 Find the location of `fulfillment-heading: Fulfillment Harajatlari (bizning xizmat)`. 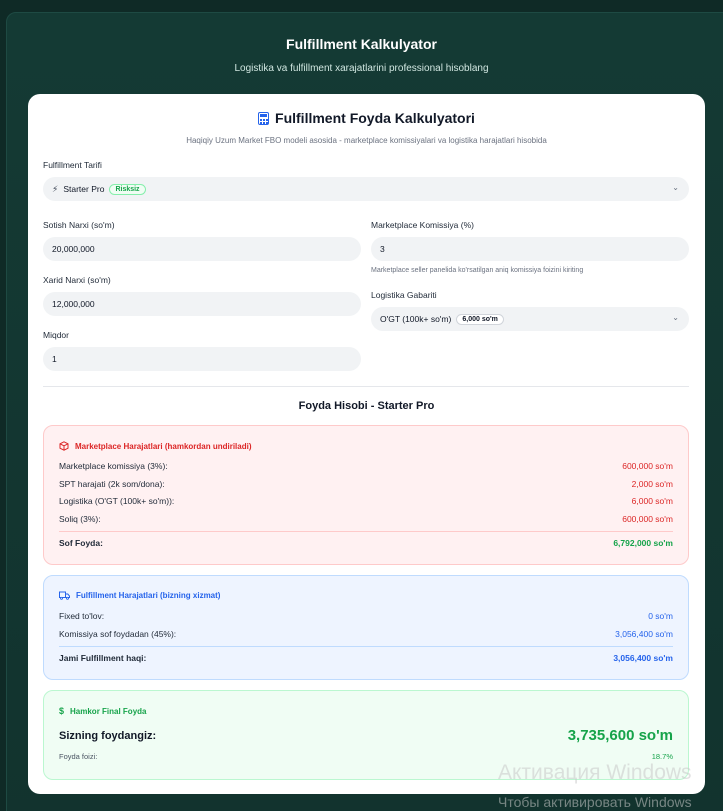

fulfillment-heading: Fulfillment Harajatlari (bizning xizmat) is located at coordinates (139, 595).